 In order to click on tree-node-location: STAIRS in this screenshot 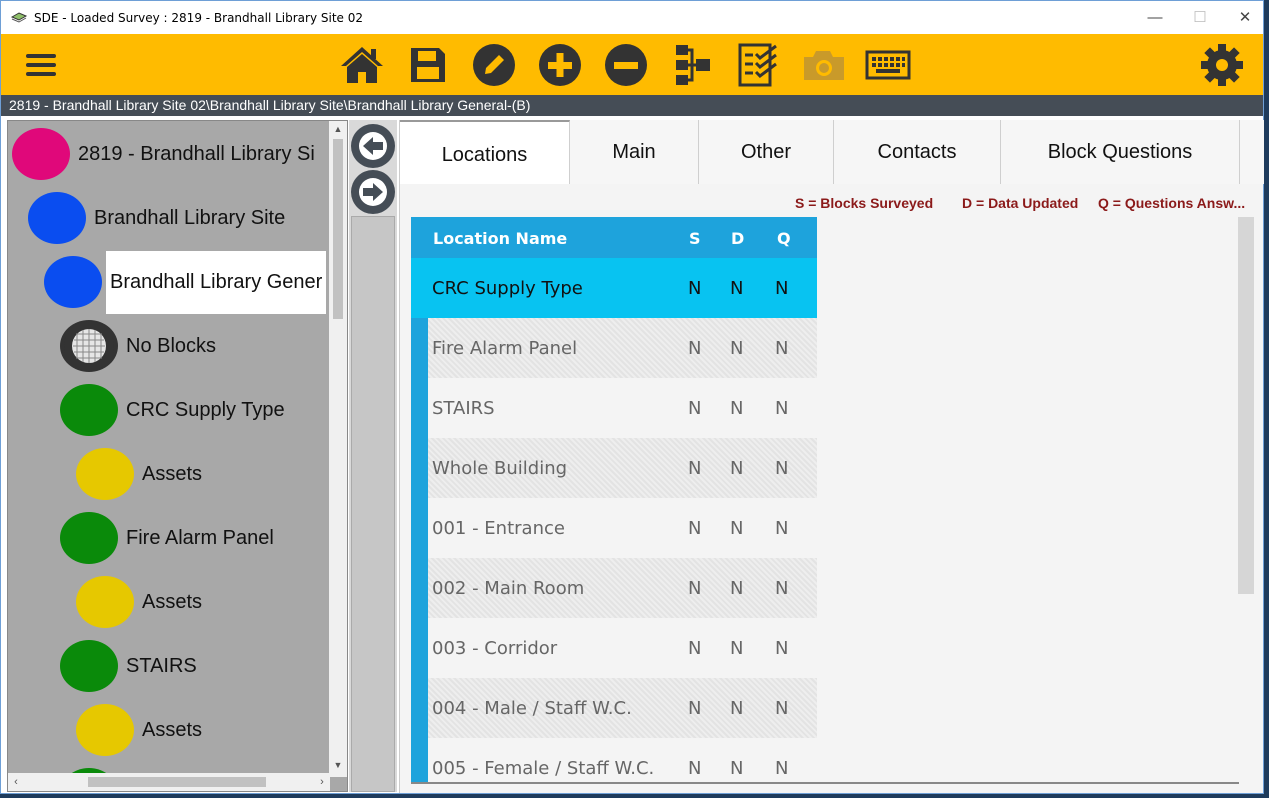, I will do `click(128, 666)`.